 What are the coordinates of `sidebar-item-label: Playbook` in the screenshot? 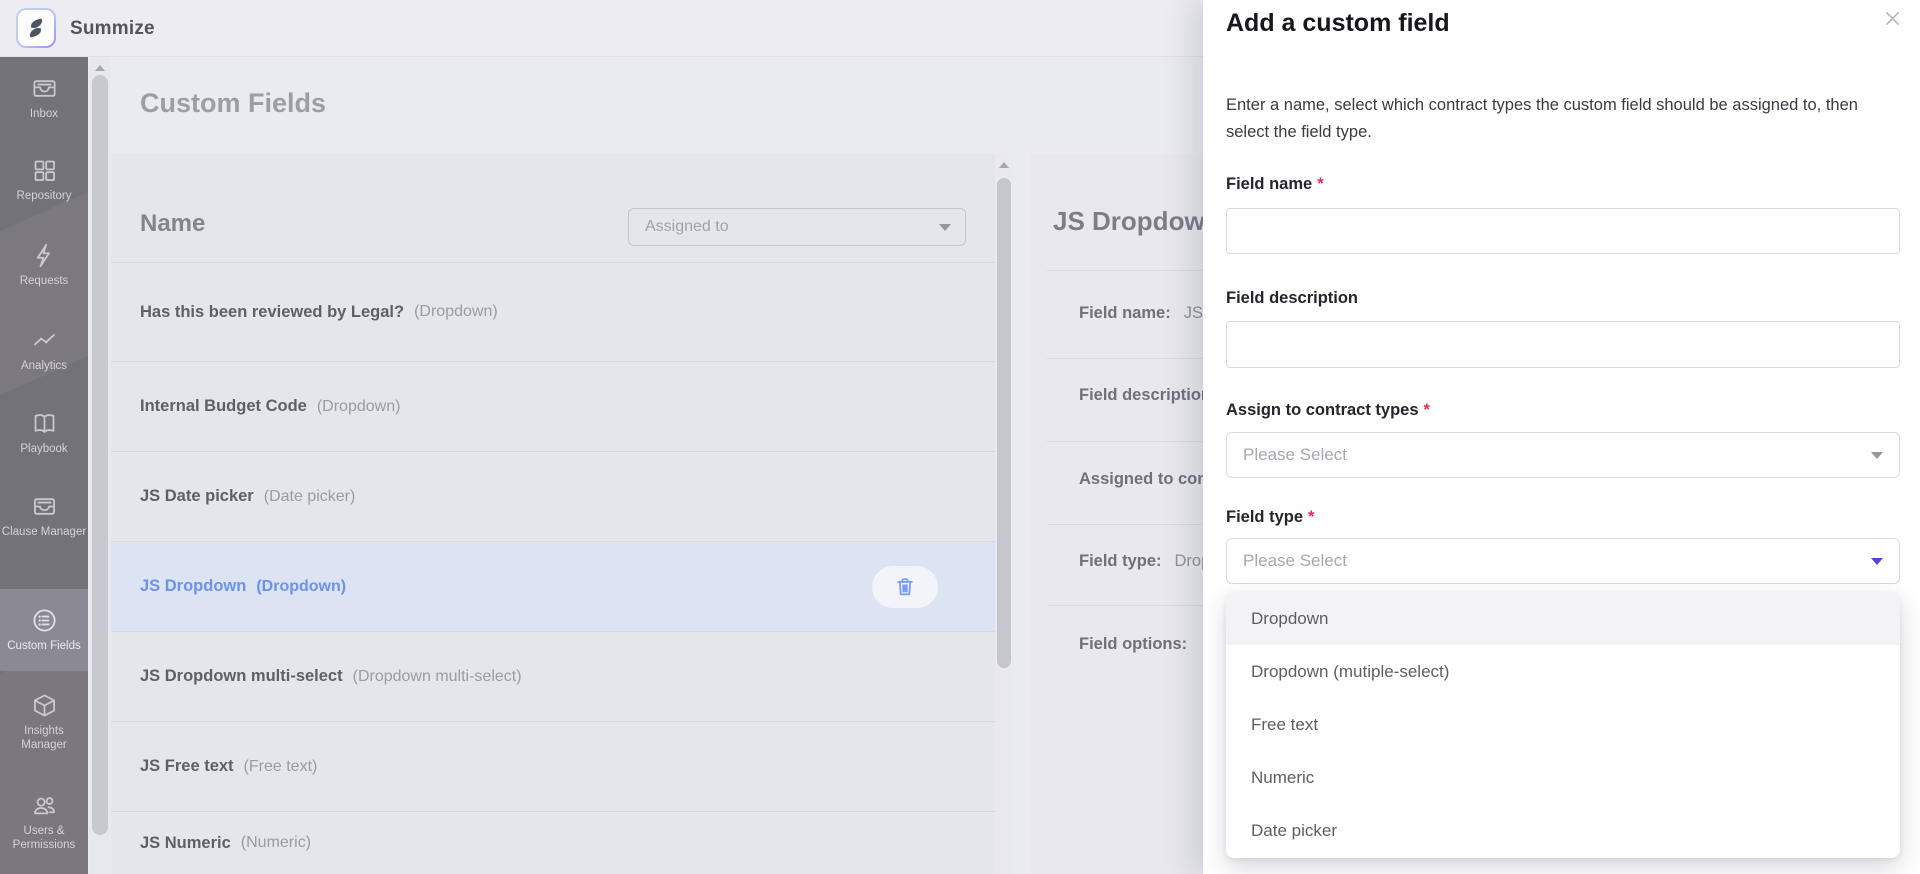 It's located at (44, 449).